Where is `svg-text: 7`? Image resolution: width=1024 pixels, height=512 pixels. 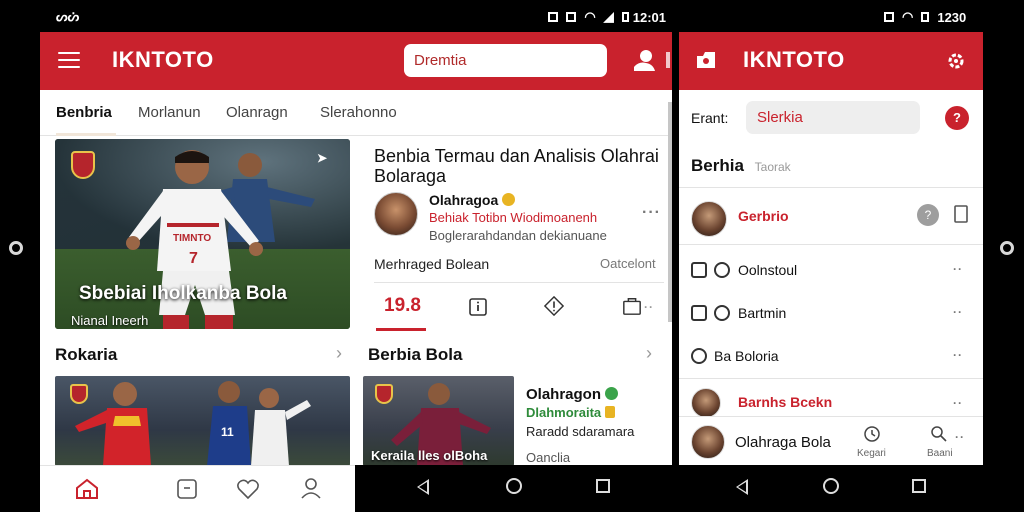
svg-text: 7 is located at coordinates (193, 258).